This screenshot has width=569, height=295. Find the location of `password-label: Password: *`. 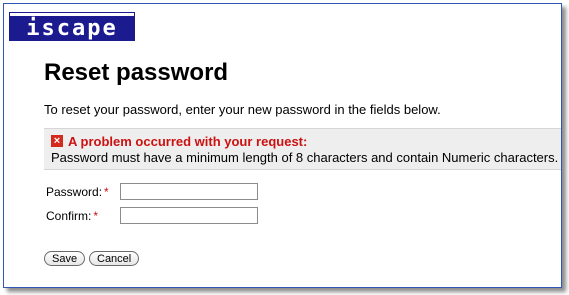

password-label: Password: * is located at coordinates (77, 192).